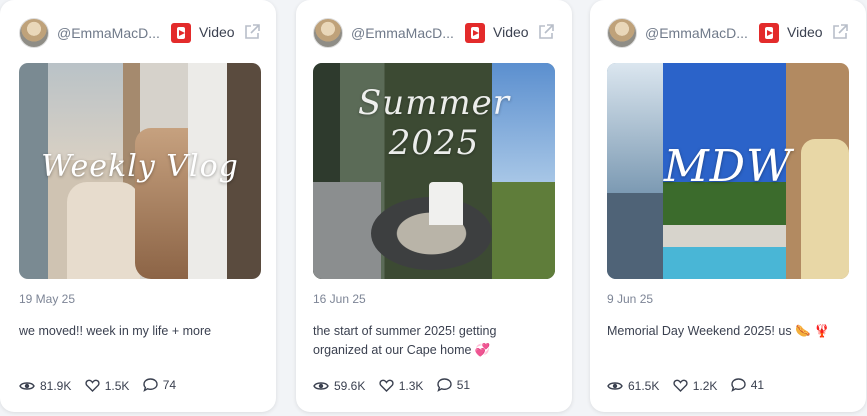 This screenshot has width=867, height=416. What do you see at coordinates (339, 299) in the screenshot?
I see `post-date: 16 Jun 25` at bounding box center [339, 299].